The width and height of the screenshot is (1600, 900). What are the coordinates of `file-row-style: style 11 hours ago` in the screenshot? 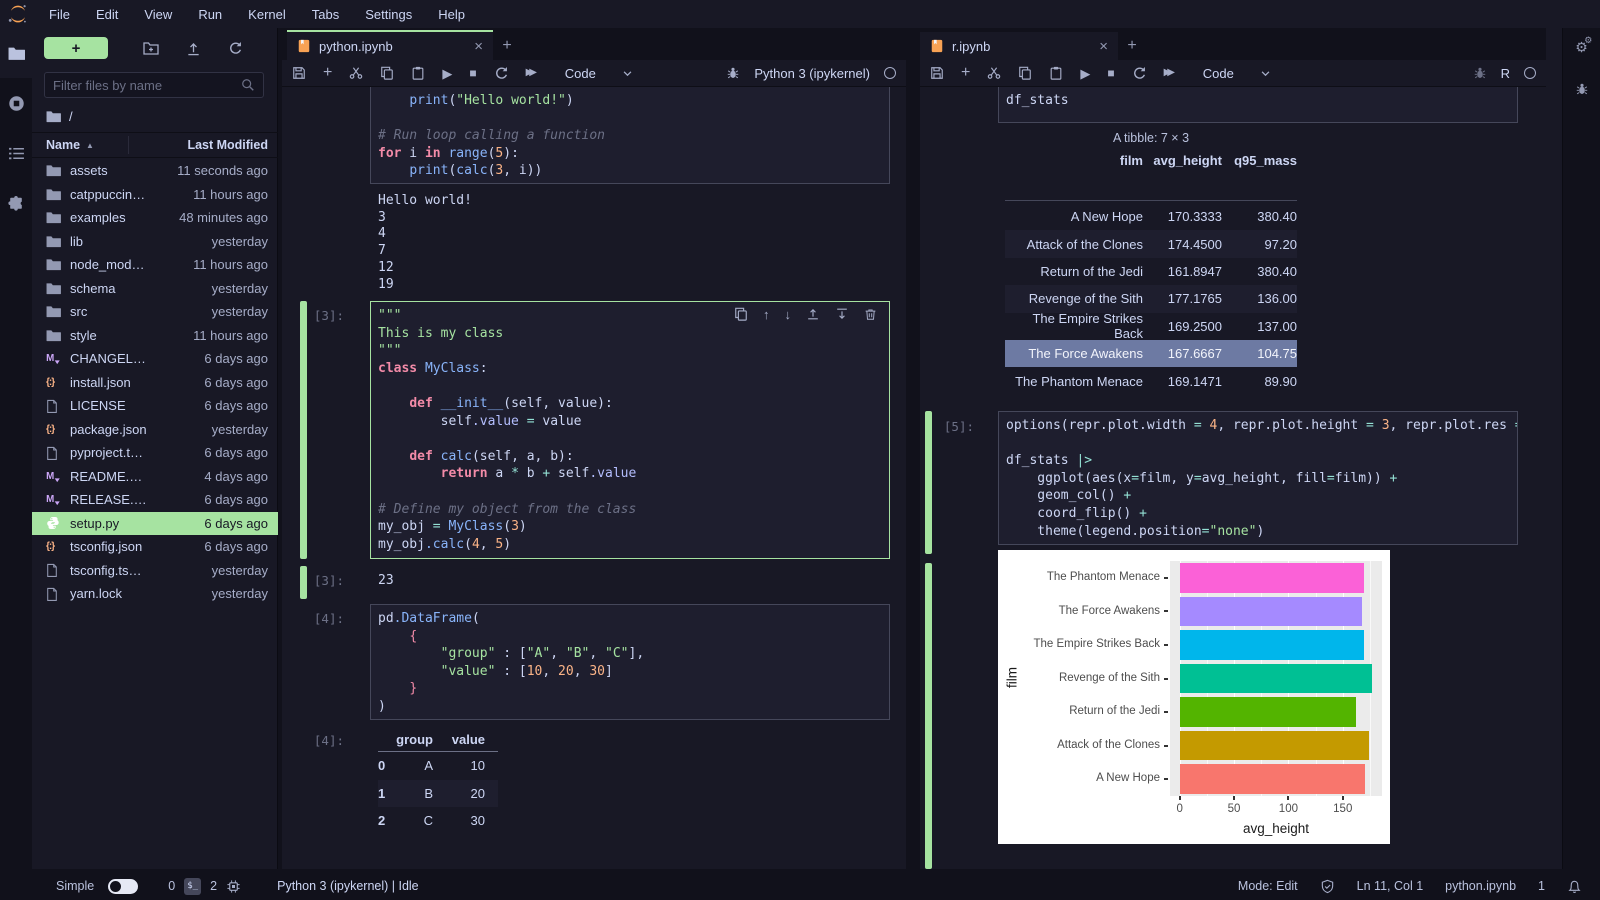 It's located at (155, 336).